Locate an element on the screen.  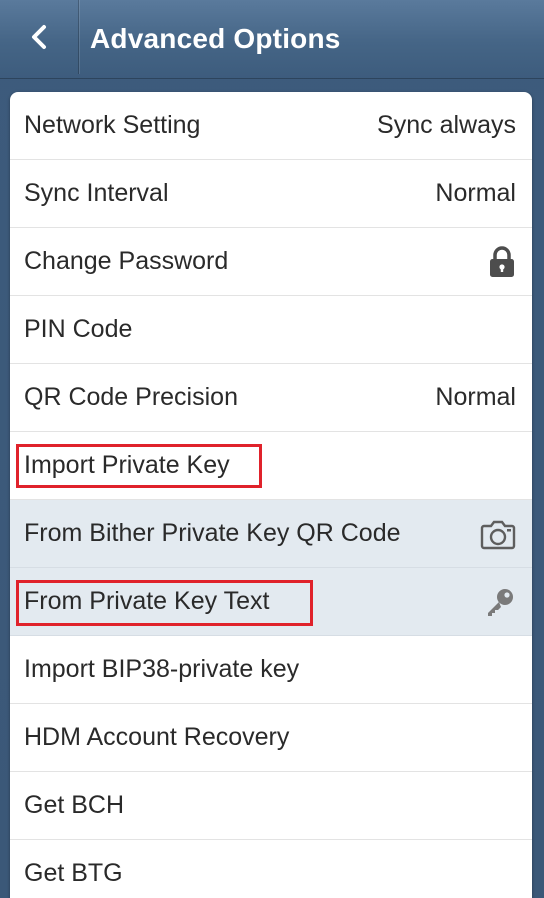
qr-code-precision-row: QR Code Precision Normal is located at coordinates (271, 398).